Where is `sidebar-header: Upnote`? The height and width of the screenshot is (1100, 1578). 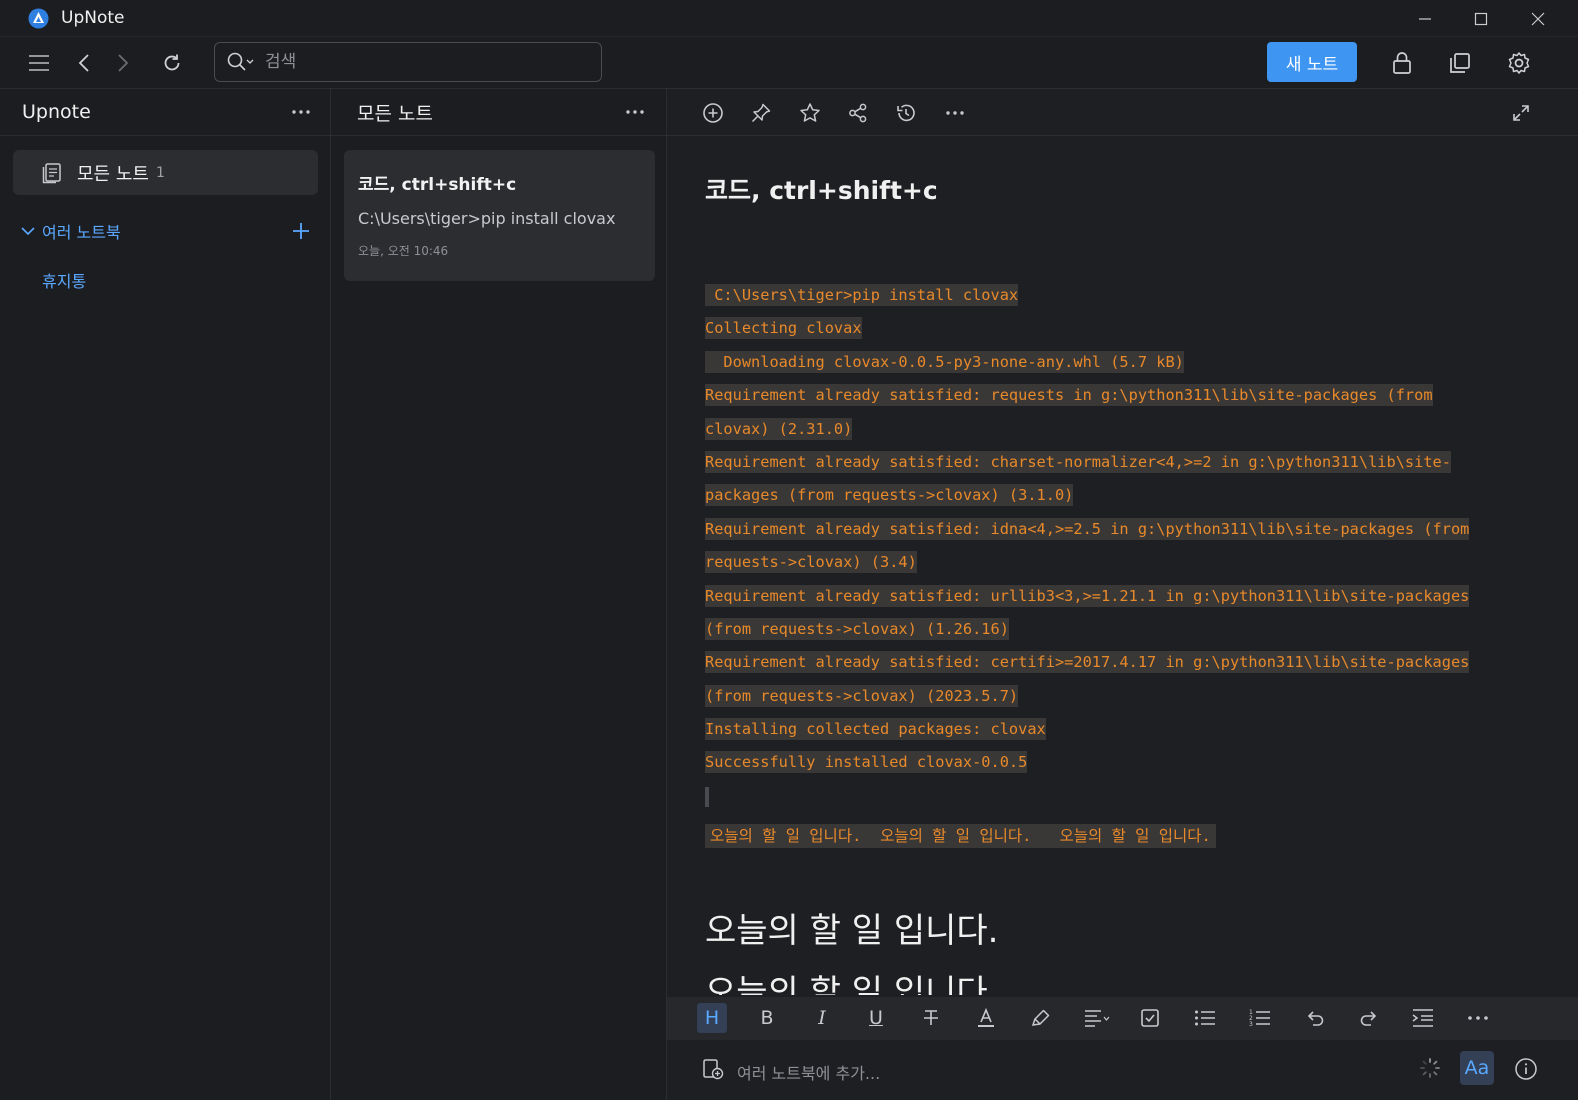
sidebar-header: Upnote is located at coordinates (165, 112).